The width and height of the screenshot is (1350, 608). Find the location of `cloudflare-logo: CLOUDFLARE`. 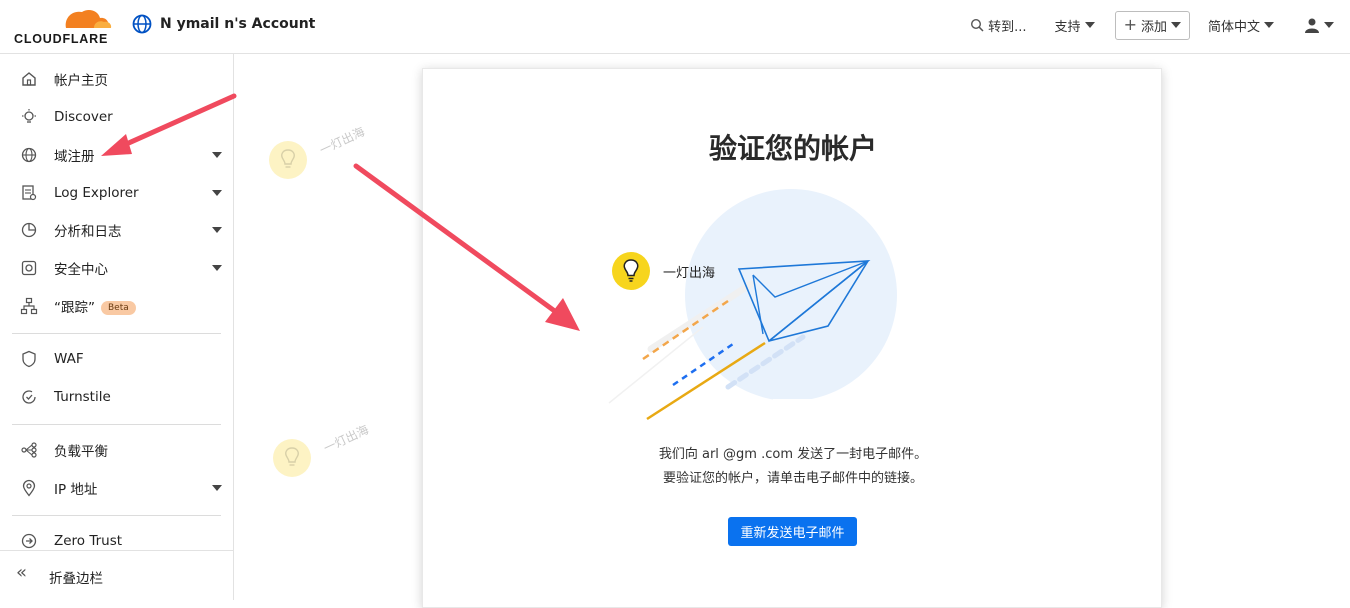

cloudflare-logo: CLOUDFLARE is located at coordinates (69, 26).